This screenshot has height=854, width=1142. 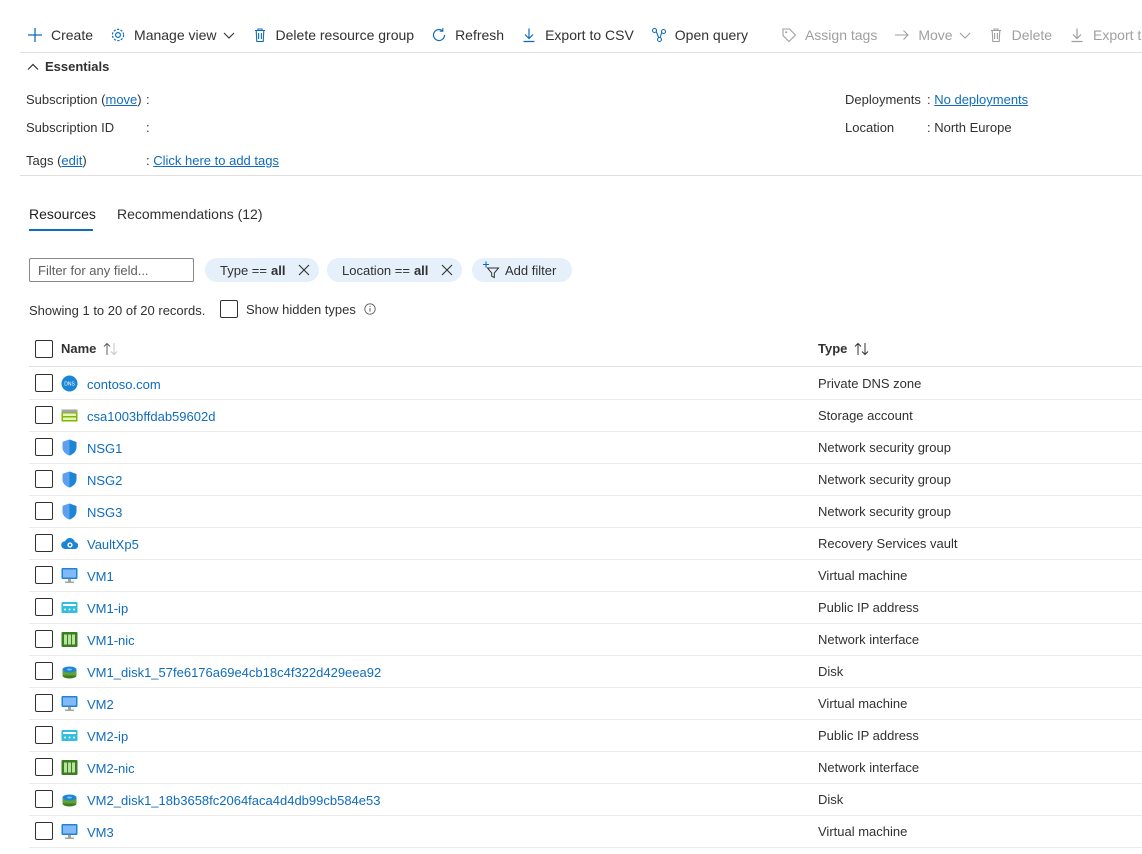 I want to click on nsg-shield-icon, so click(x=69, y=447).